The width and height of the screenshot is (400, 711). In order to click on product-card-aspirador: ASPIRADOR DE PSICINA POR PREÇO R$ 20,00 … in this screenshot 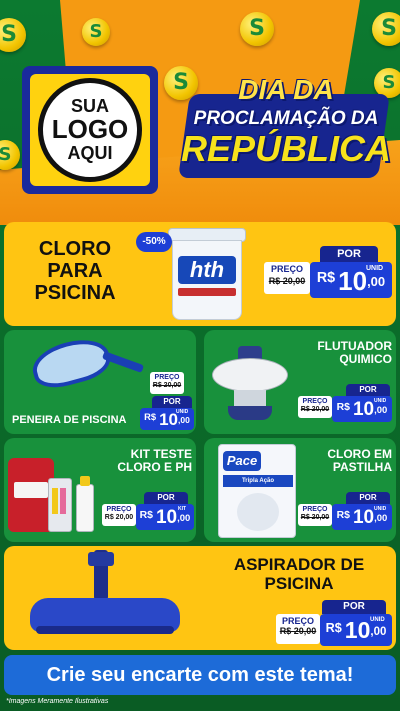, I will do `click(200, 598)`.